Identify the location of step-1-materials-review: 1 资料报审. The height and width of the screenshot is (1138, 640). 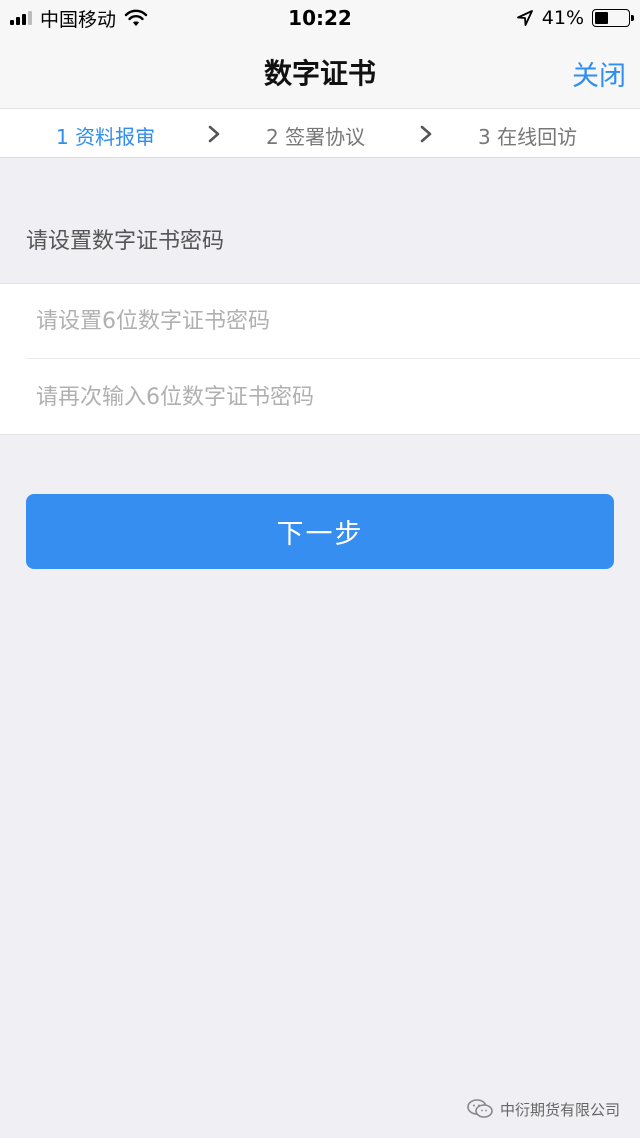
(106, 137).